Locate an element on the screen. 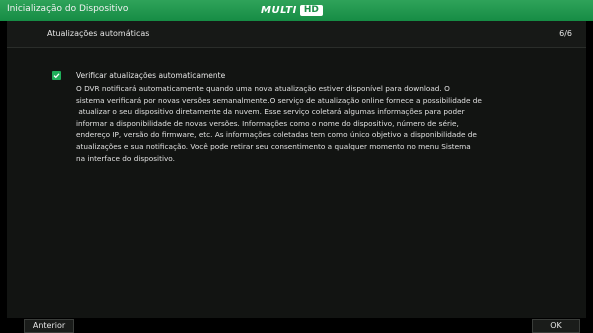 The height and width of the screenshot is (333, 593). section-title: Atualizações automáticas is located at coordinates (98, 33).